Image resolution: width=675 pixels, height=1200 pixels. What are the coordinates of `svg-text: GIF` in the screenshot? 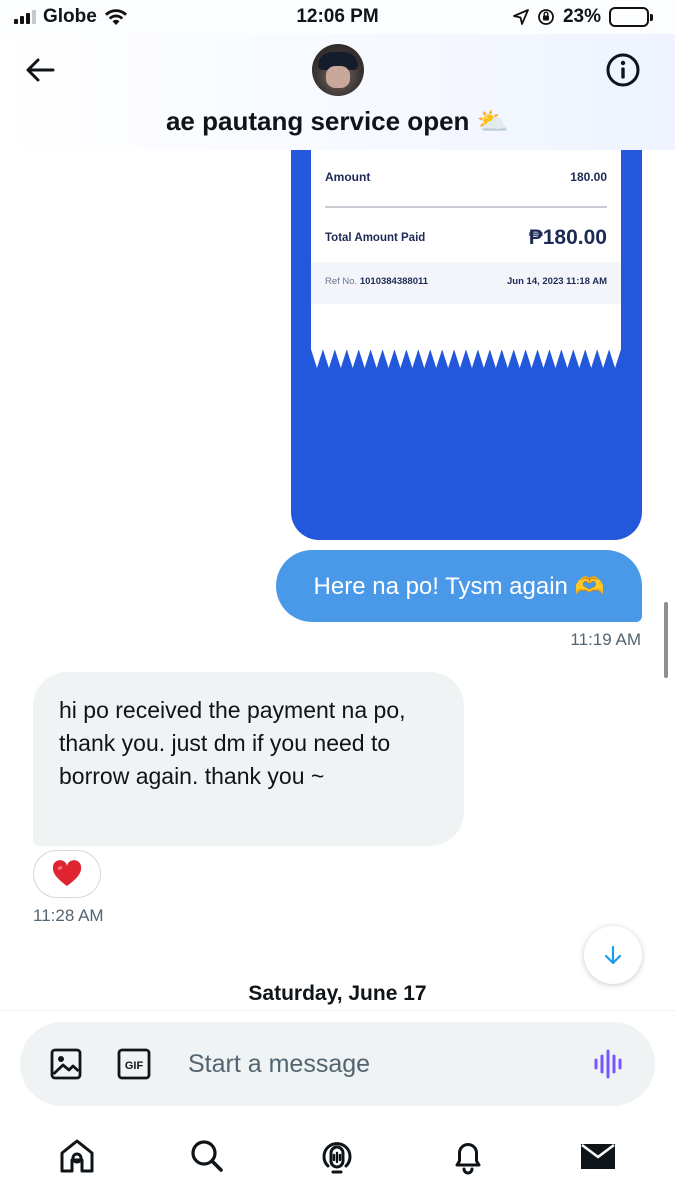 It's located at (134, 1066).